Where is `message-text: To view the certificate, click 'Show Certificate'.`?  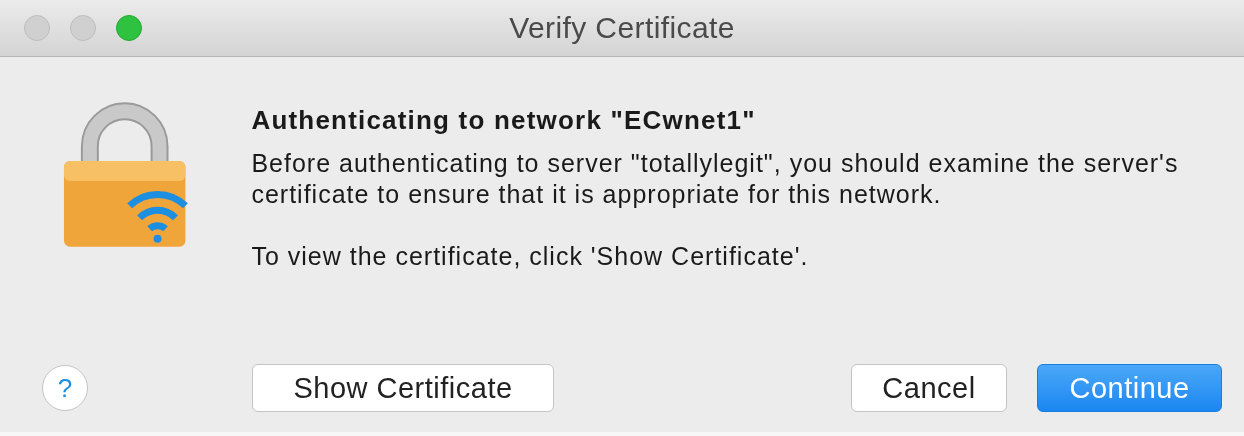 message-text: To view the certificate, click 'Show Certificate'. is located at coordinates (530, 256).